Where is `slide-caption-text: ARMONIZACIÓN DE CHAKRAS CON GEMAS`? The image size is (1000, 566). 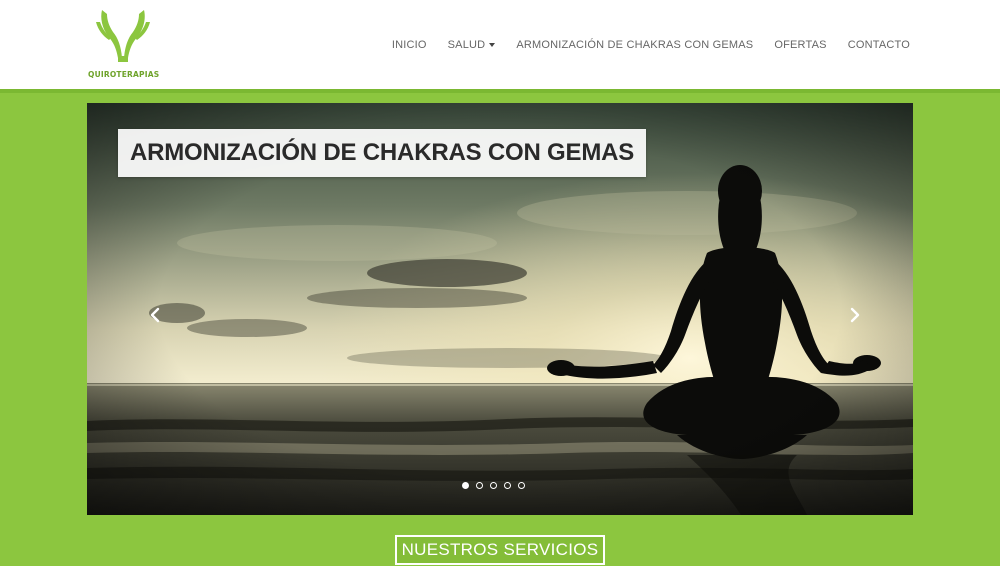
slide-caption-text: ARMONIZACIÓN DE CHAKRAS CON GEMAS is located at coordinates (382, 152).